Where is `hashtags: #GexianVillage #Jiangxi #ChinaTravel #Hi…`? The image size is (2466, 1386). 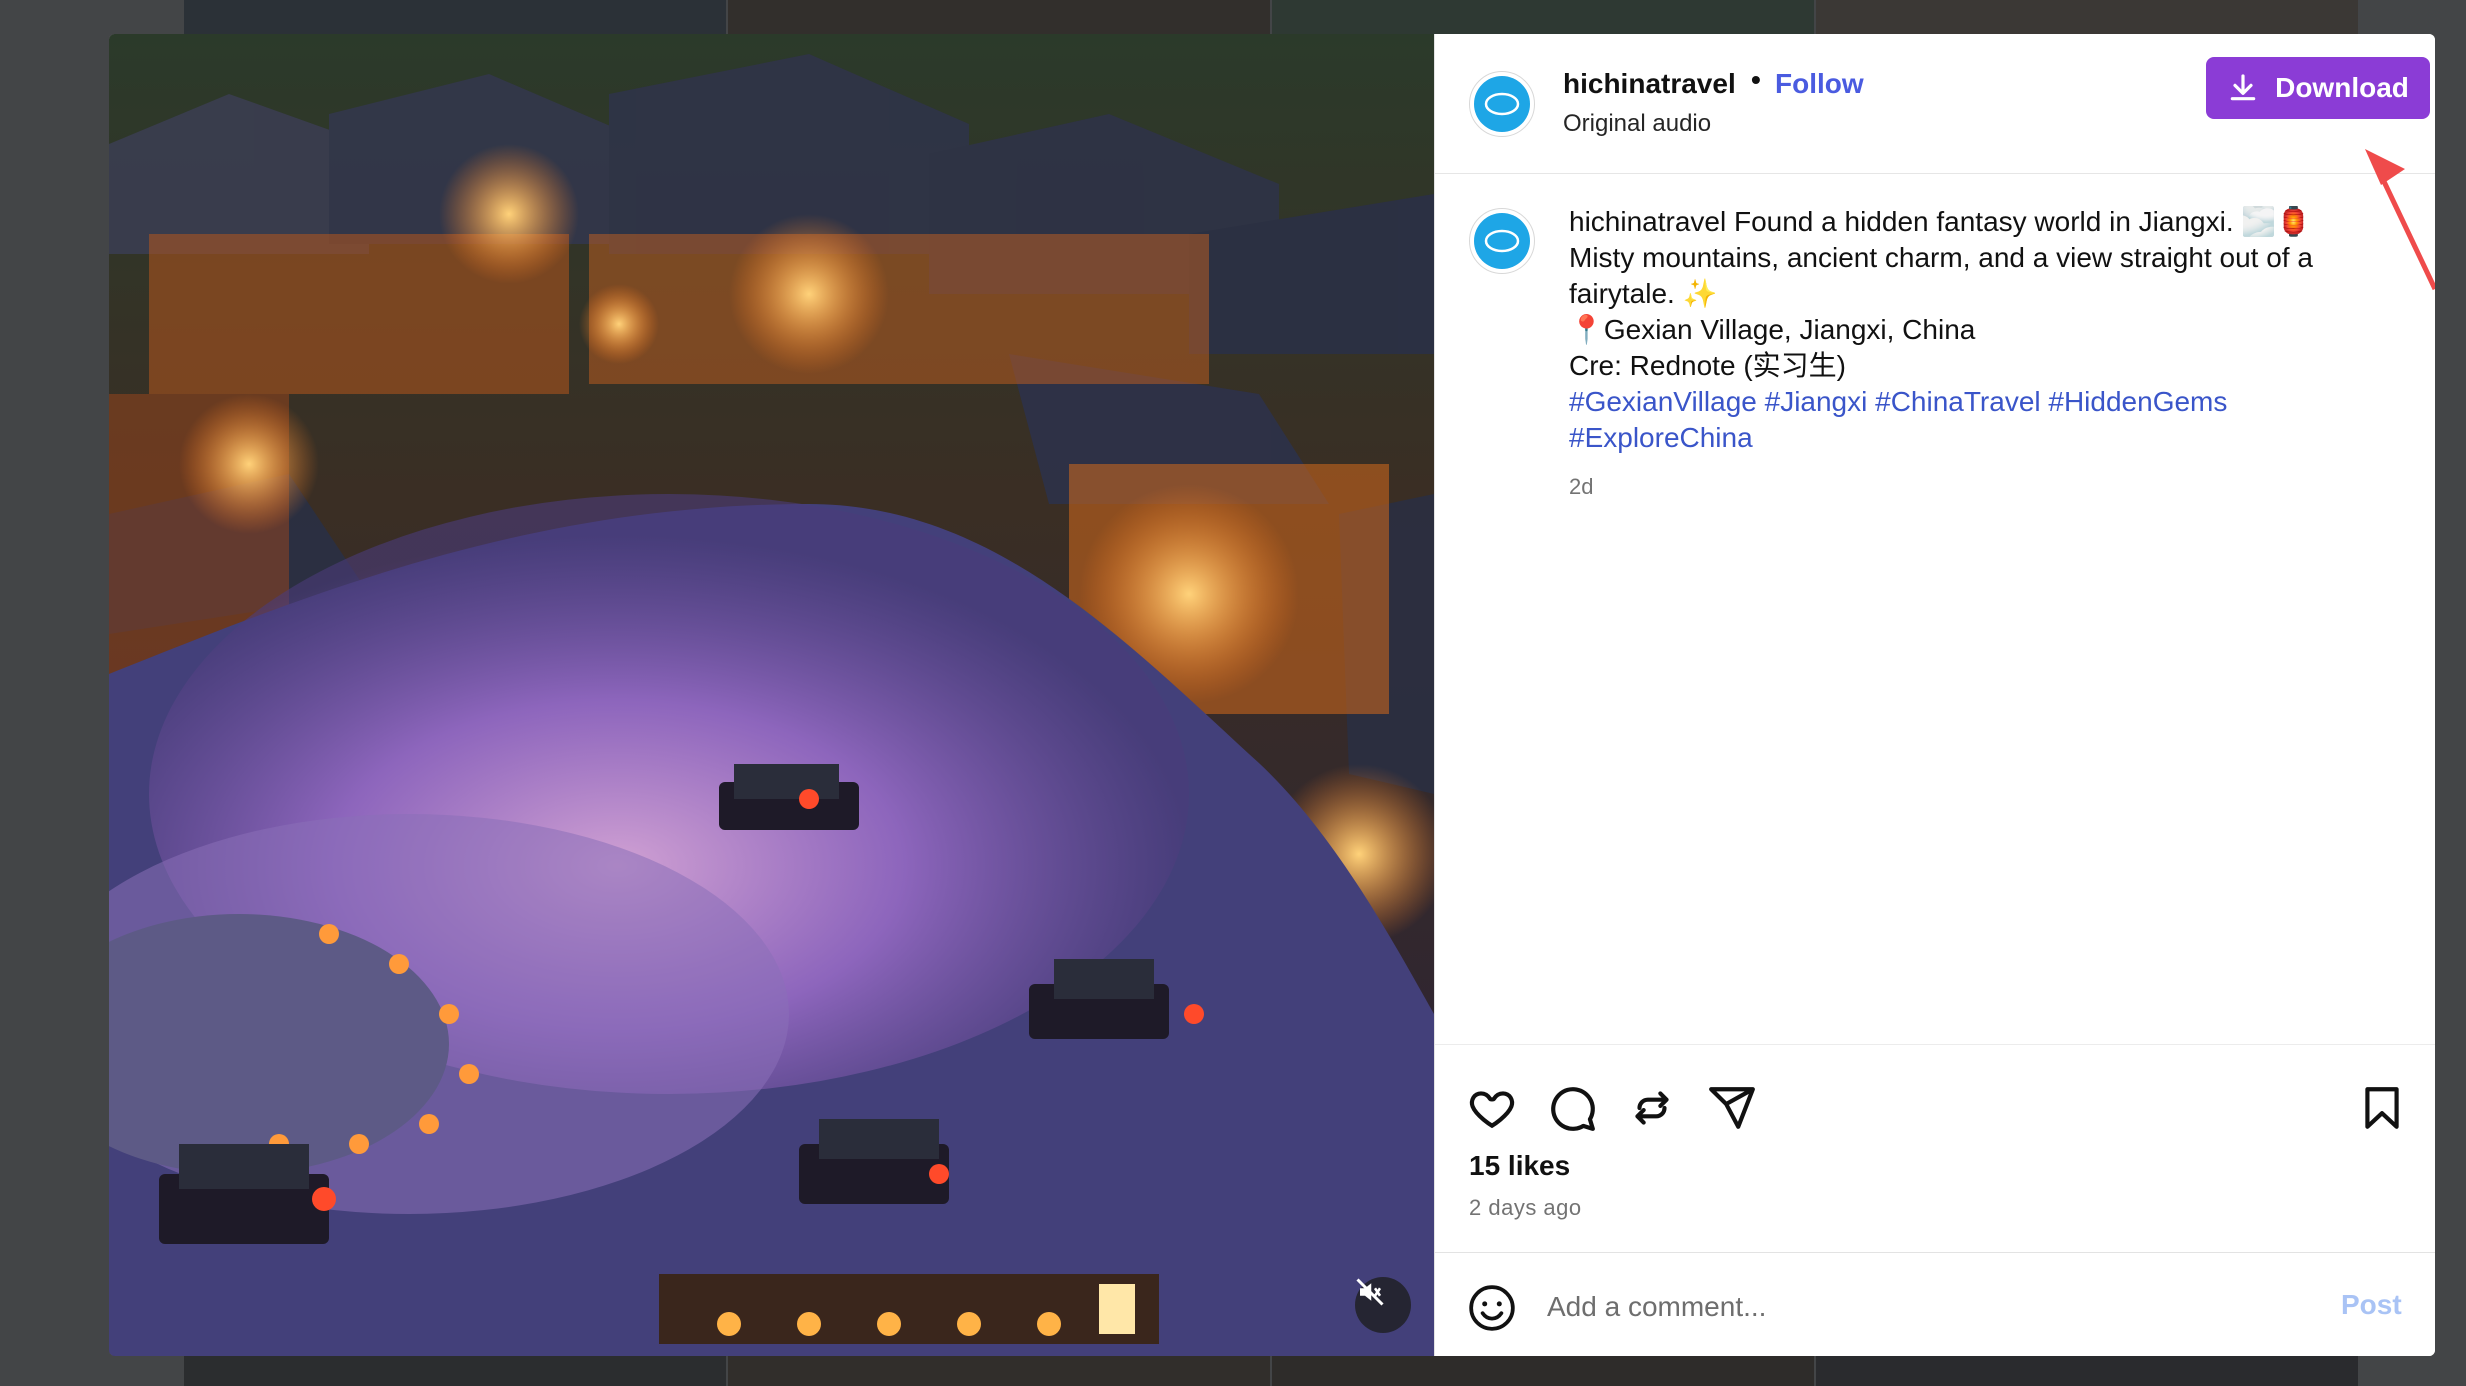 hashtags: #GexianVillage #Jiangxi #ChinaTravel #Hi… is located at coordinates (1979, 402).